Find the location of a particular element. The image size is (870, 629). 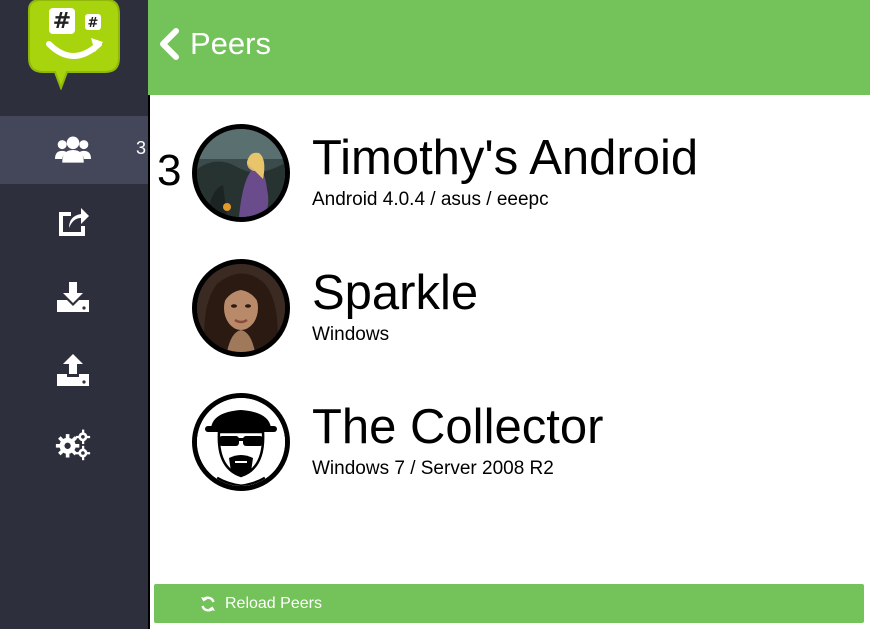

peer-count: 3 is located at coordinates (169, 170).